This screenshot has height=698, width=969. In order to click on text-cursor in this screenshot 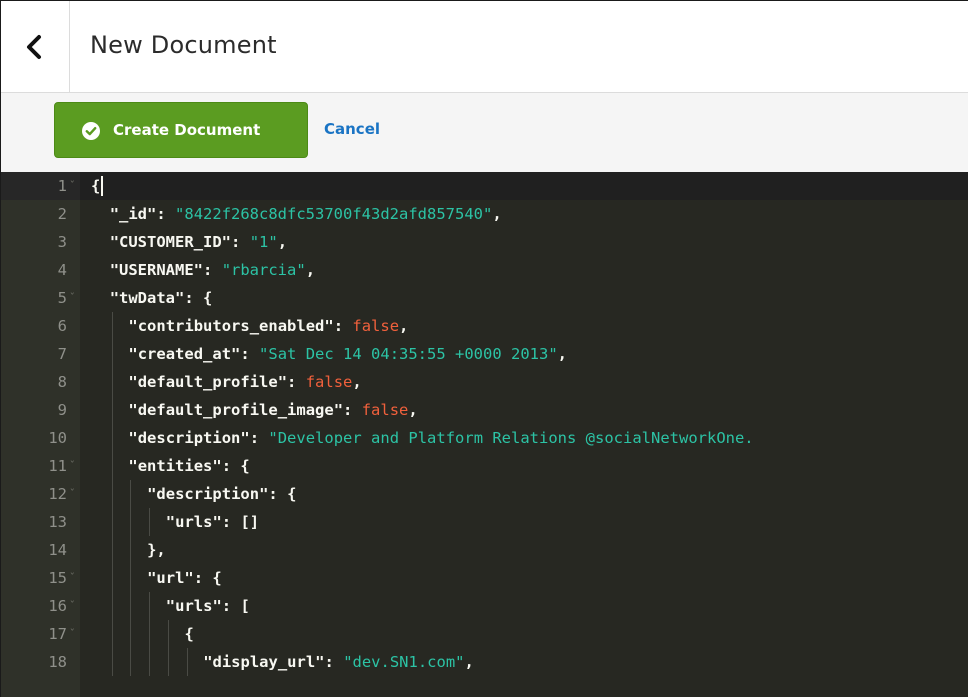, I will do `click(102, 186)`.